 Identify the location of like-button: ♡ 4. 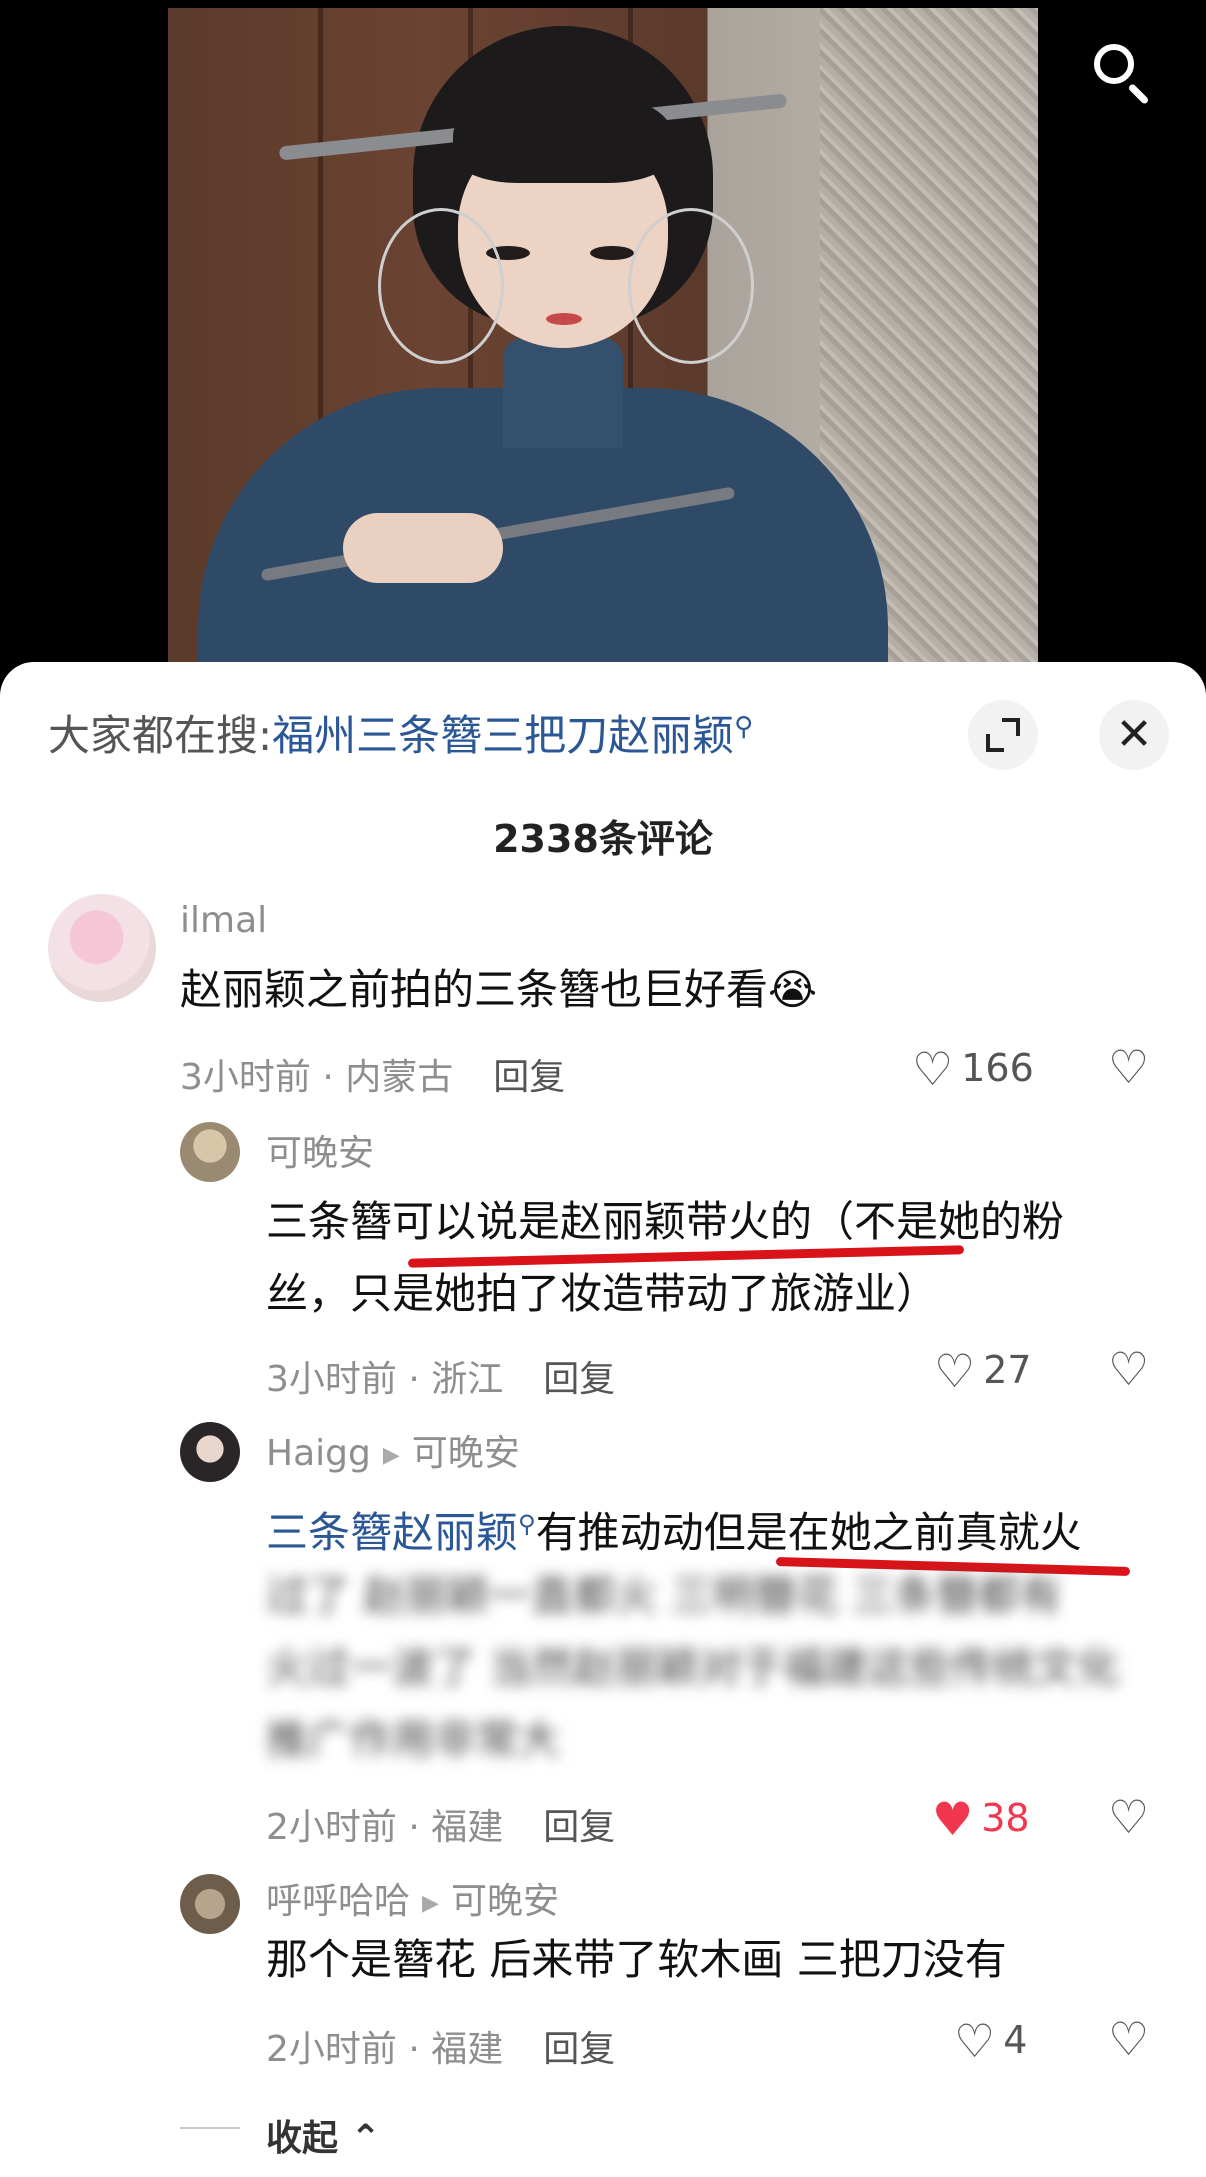
(990, 2041).